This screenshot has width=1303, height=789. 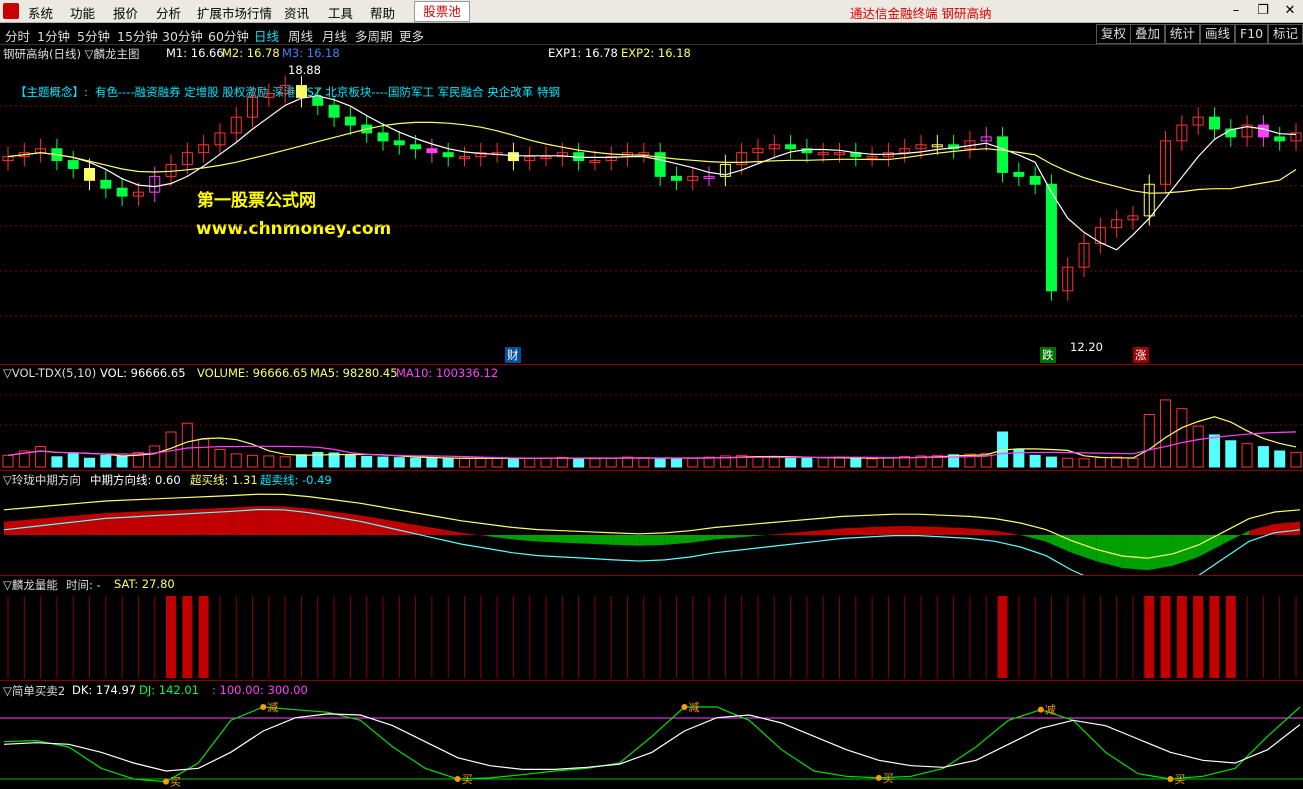 What do you see at coordinates (1236, 11) in the screenshot?
I see `minimize-icon: –` at bounding box center [1236, 11].